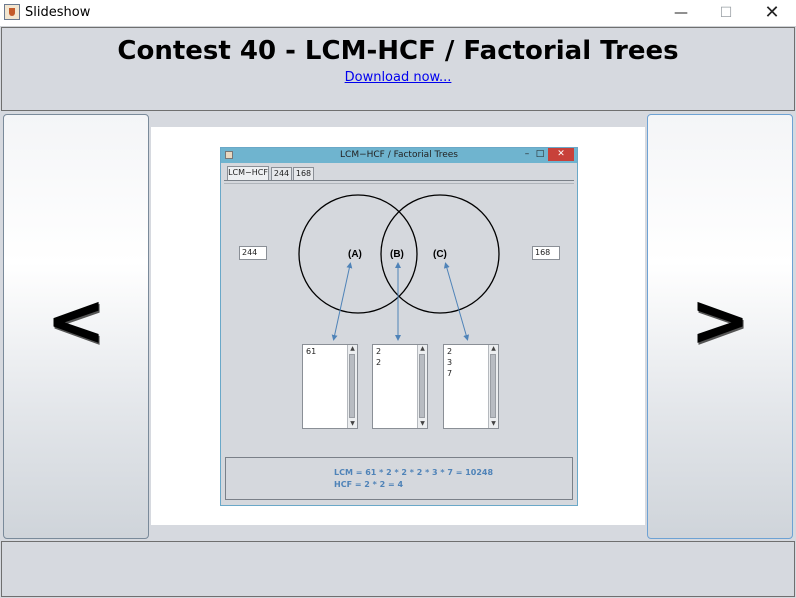 The image size is (796, 598). What do you see at coordinates (440, 254) in the screenshot?
I see `venn-label-c: (C)` at bounding box center [440, 254].